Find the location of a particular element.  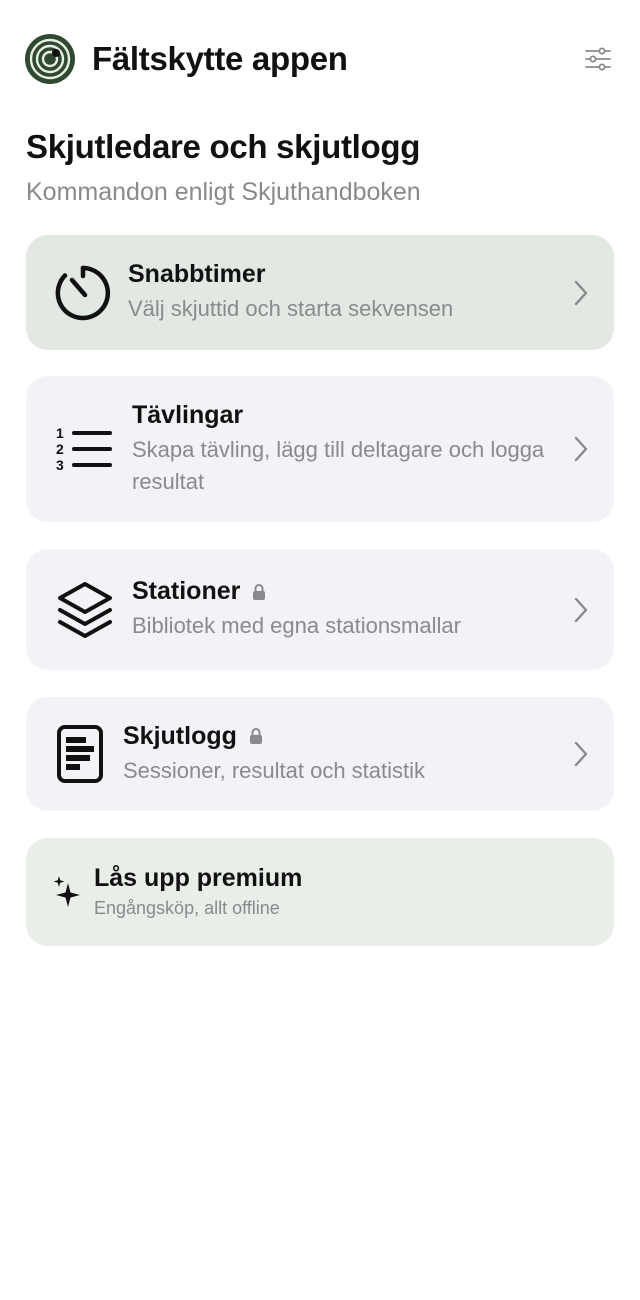

premium-text: Lås upp premium Engångsköp, allt offline is located at coordinates (354, 892).